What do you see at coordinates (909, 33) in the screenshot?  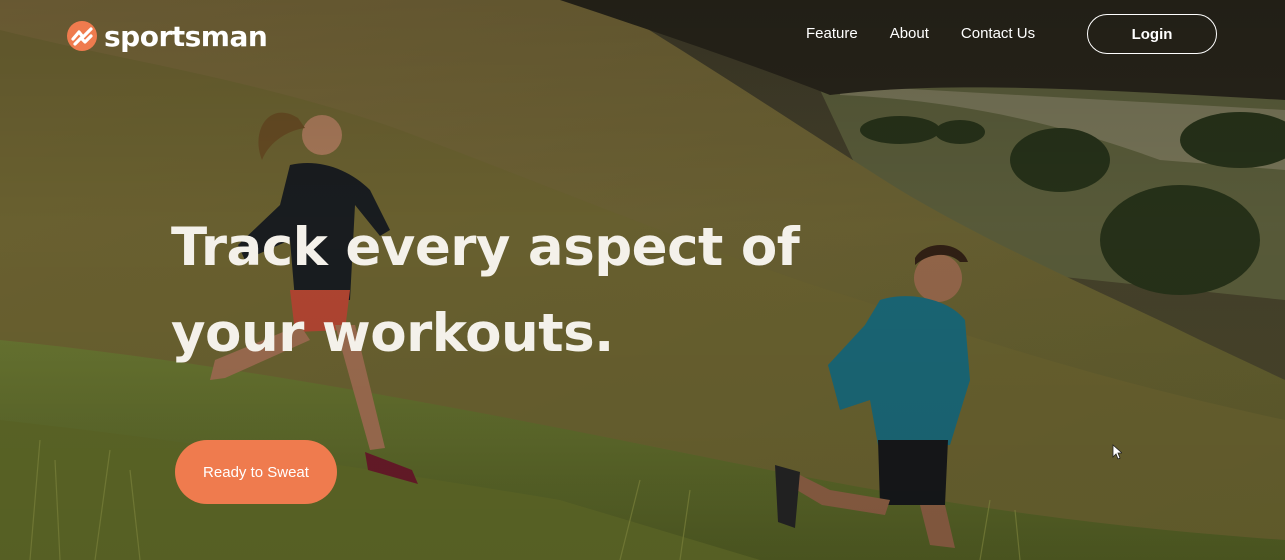 I see `nav-link-about: About` at bounding box center [909, 33].